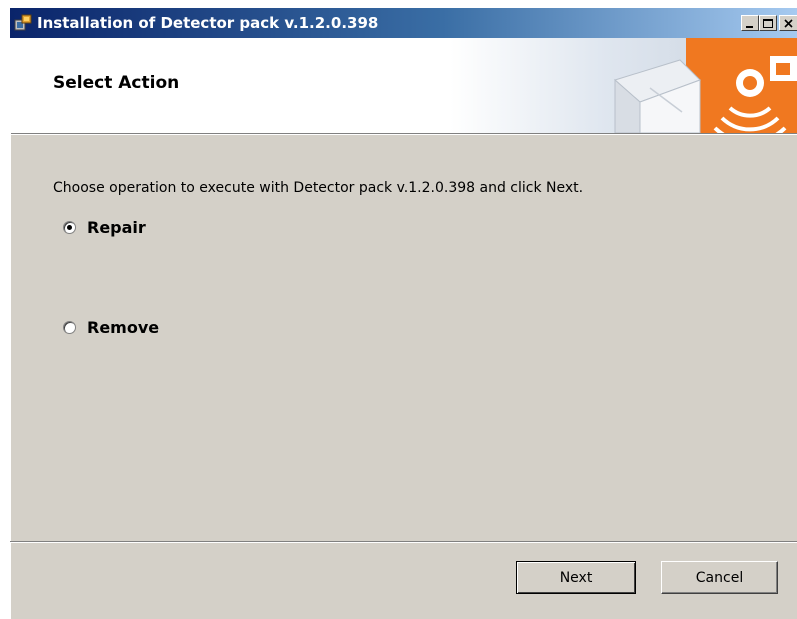 The image size is (797, 619). Describe the element at coordinates (403, 134) in the screenshot. I see `header-divider` at that location.